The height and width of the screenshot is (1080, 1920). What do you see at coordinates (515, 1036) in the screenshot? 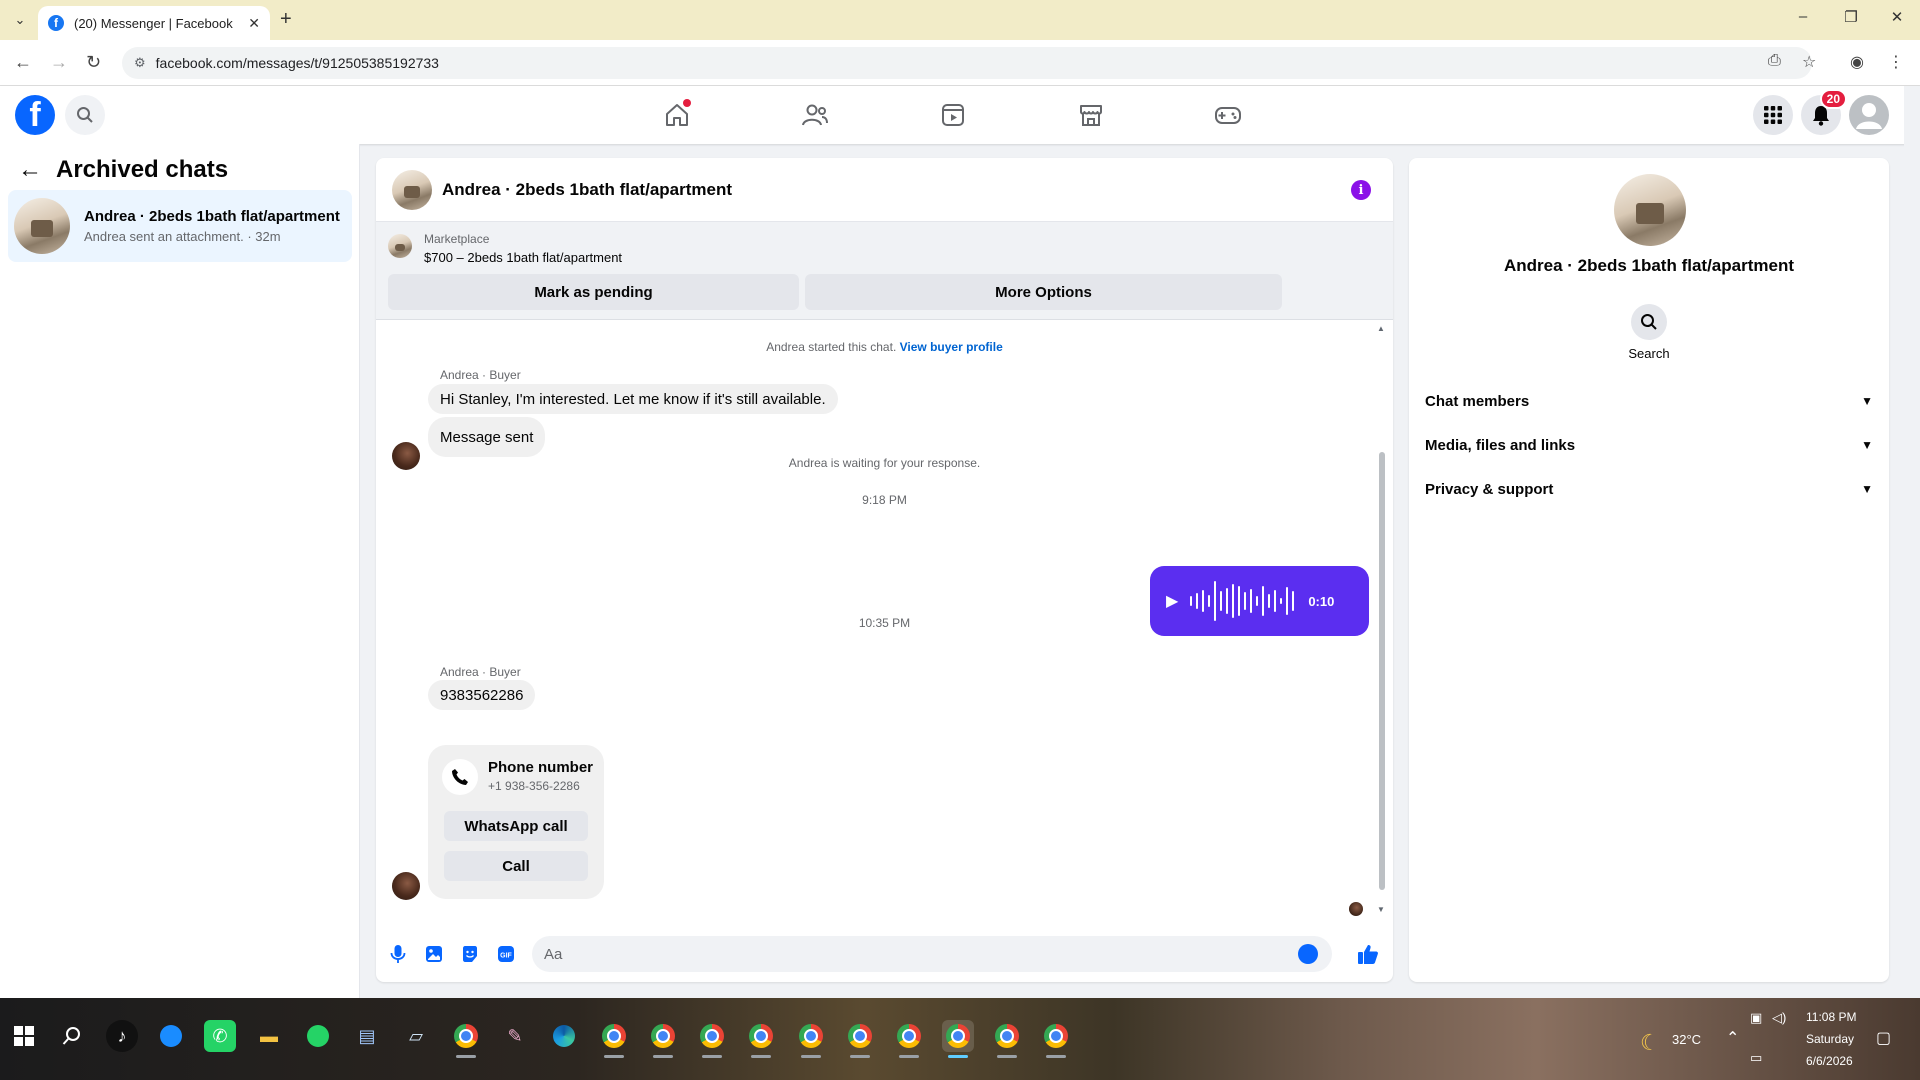
I see `paint-app-icon: ✎` at bounding box center [515, 1036].